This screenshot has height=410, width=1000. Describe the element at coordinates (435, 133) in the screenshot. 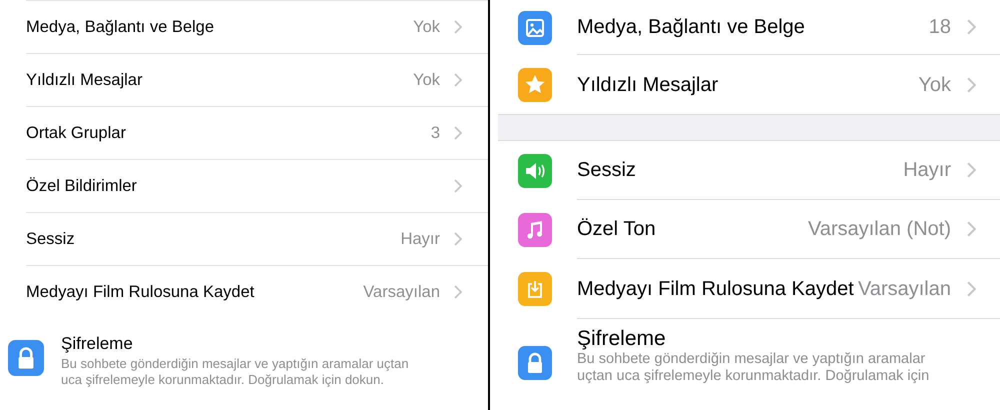

I see `row-value: 3` at that location.